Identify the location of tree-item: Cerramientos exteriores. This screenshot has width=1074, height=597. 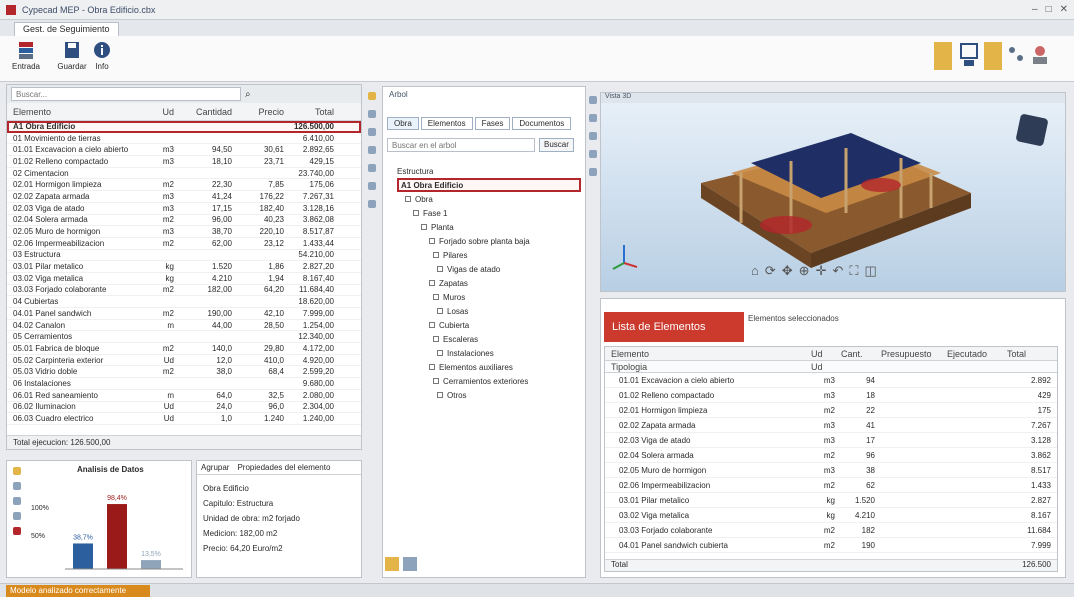
(489, 381).